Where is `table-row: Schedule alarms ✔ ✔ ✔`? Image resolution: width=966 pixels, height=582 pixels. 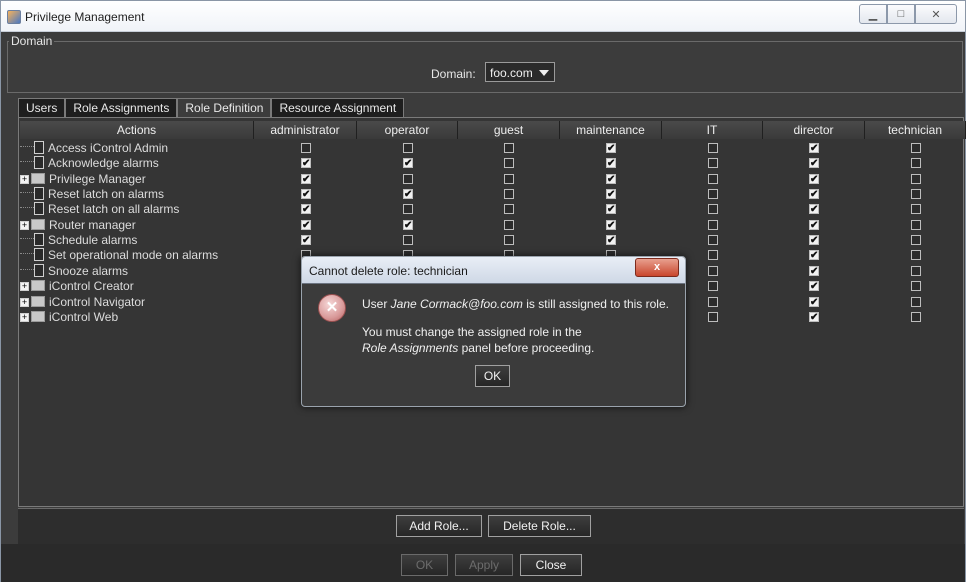 table-row: Schedule alarms ✔ ✔ ✔ is located at coordinates (492, 240).